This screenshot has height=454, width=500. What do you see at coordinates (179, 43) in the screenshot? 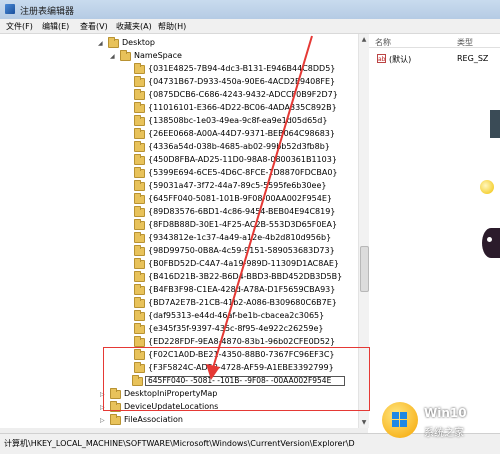
I see `tree-item-desktop: ◢ Desktop` at bounding box center [179, 43].